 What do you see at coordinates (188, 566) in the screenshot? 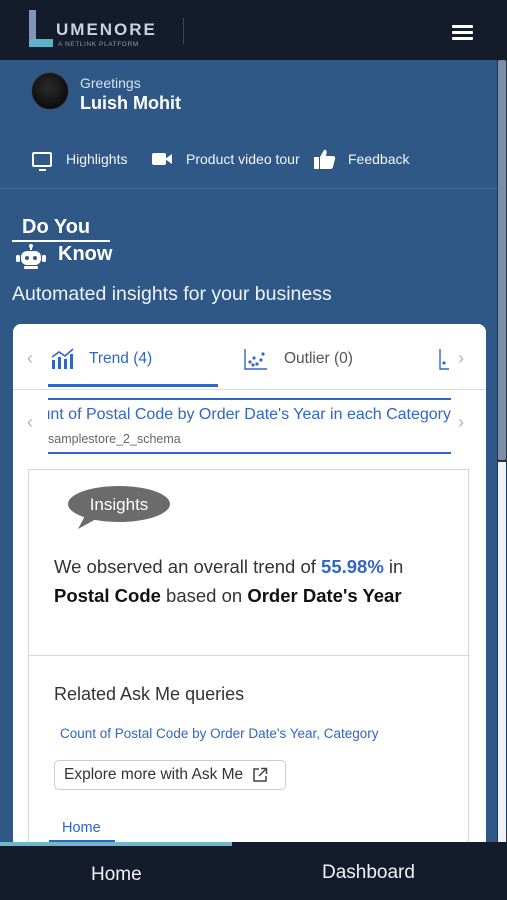
I see `insight-text-prefix: We observed an overall trend of` at bounding box center [188, 566].